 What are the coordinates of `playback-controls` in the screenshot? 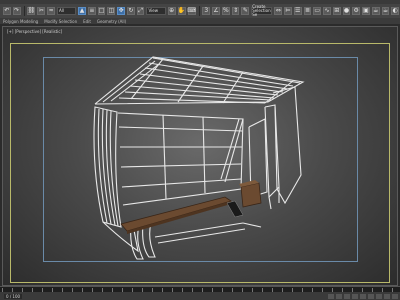 It's located at (364, 296).